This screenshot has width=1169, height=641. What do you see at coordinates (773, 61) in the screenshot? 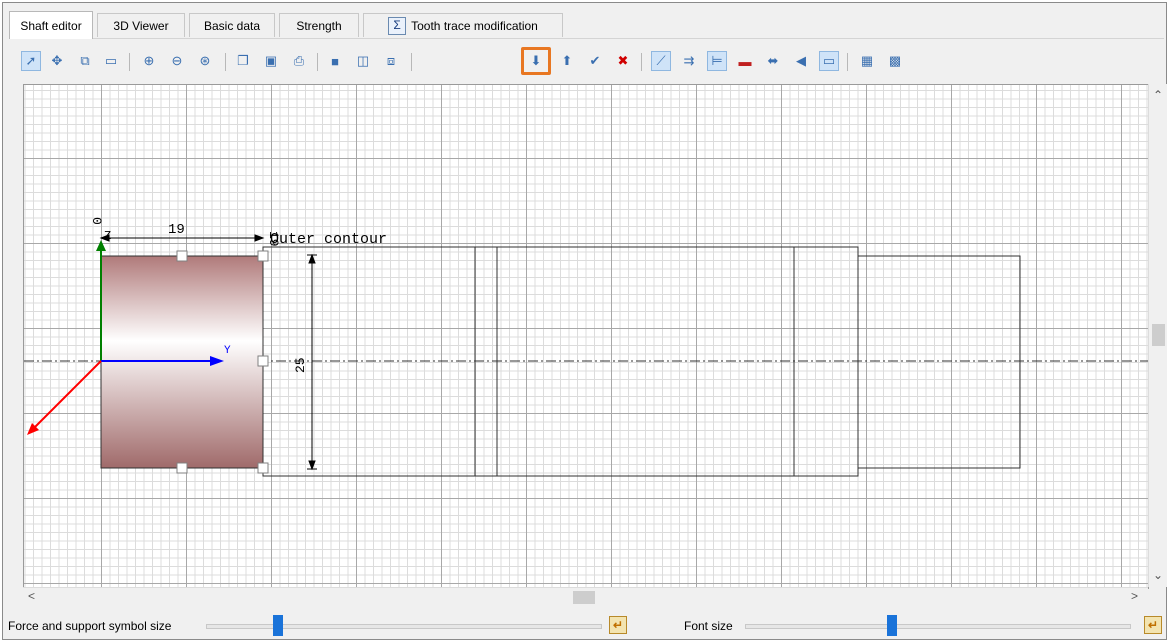
I see `length-arrow-icon: ⬌` at bounding box center [773, 61].